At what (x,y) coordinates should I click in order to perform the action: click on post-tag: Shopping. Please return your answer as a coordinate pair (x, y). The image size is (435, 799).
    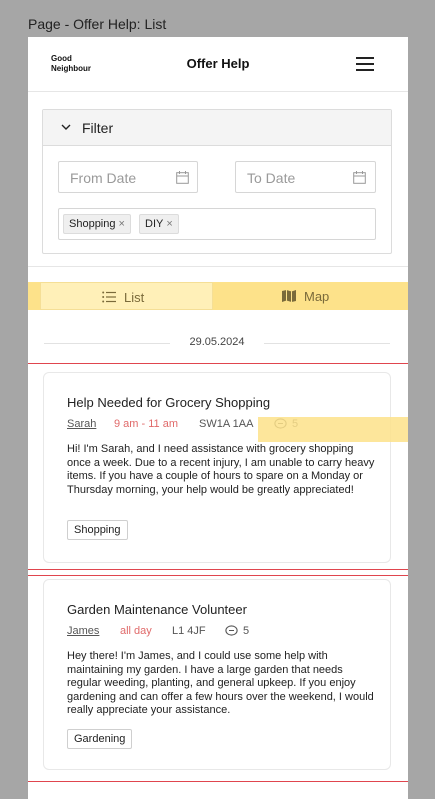
    Looking at the image, I should click on (97, 530).